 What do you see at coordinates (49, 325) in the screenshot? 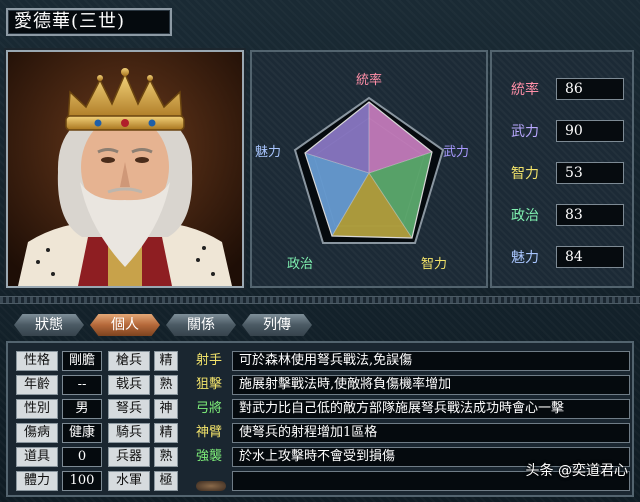
I see `tab-status: 狀態` at bounding box center [49, 325].